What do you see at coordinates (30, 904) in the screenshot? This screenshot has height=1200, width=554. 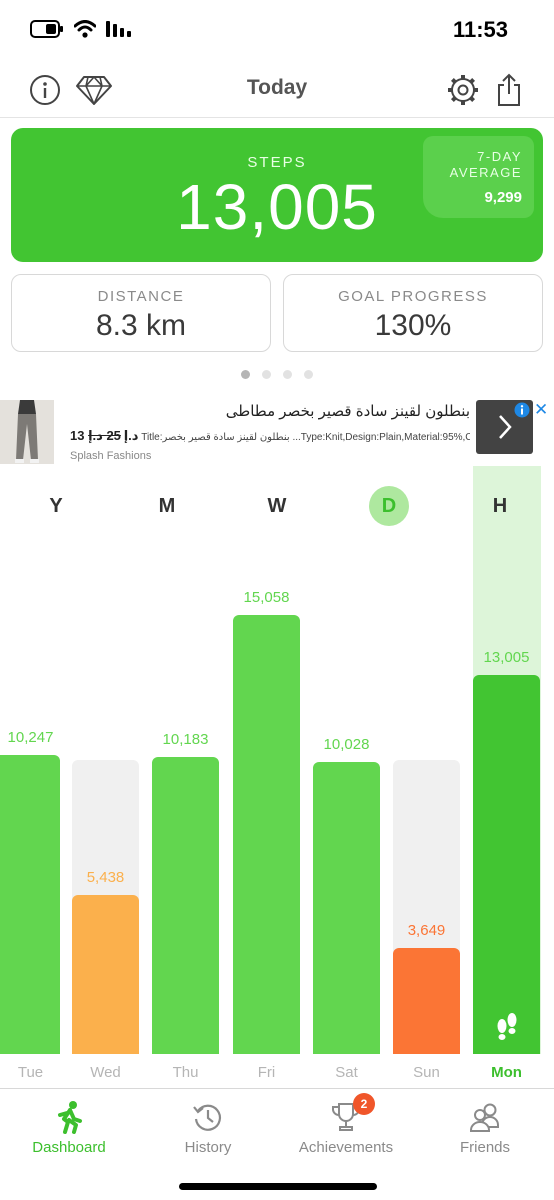 I see `bar-tue` at bounding box center [30, 904].